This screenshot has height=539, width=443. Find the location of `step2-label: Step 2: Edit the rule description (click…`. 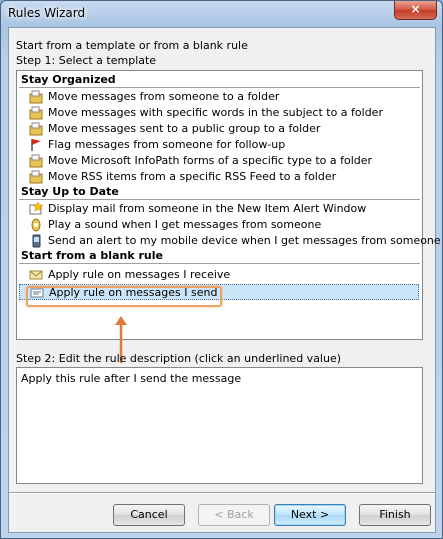

step2-label: Step 2: Edit the rule description (click… is located at coordinates (179, 358).